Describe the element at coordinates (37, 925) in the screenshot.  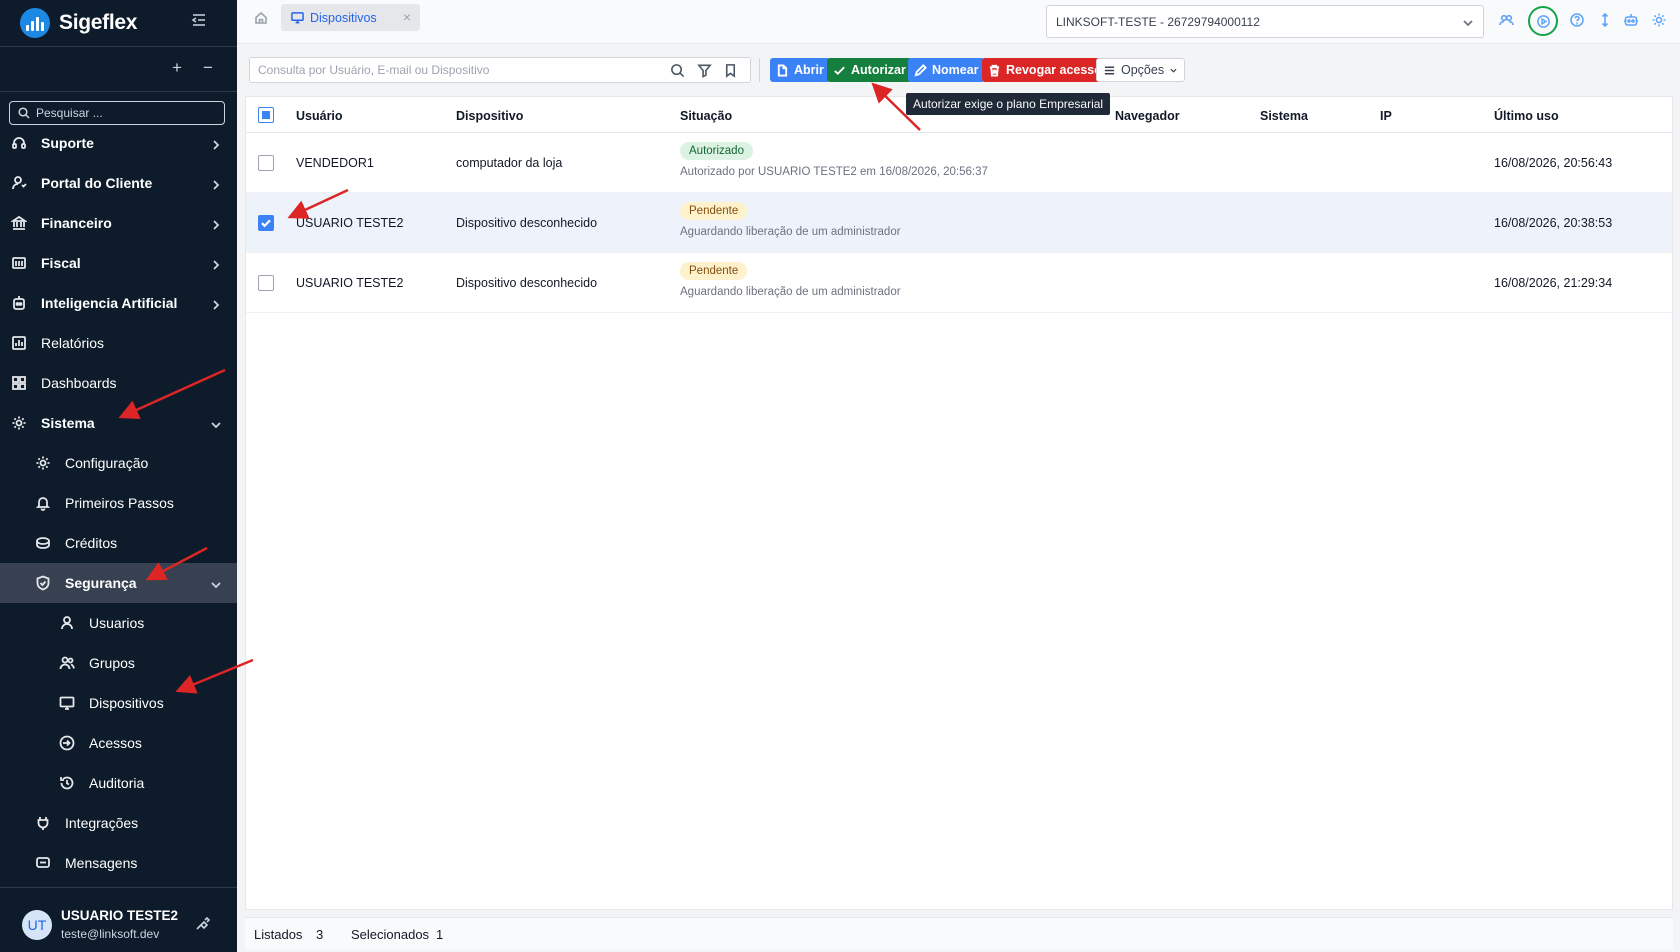
I see `avatar: UT` at that location.